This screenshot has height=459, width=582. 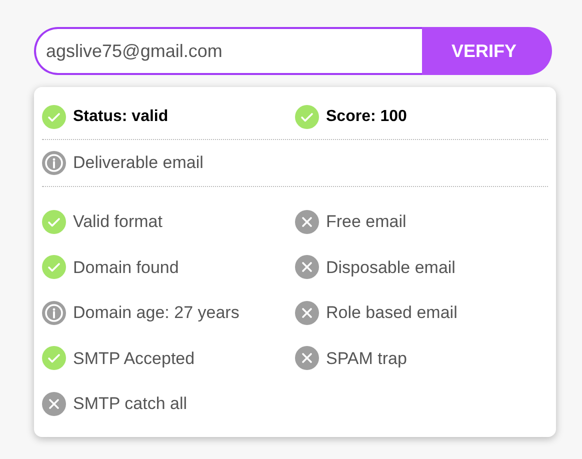 What do you see at coordinates (117, 222) in the screenshot?
I see `check-text: Valid format` at bounding box center [117, 222].